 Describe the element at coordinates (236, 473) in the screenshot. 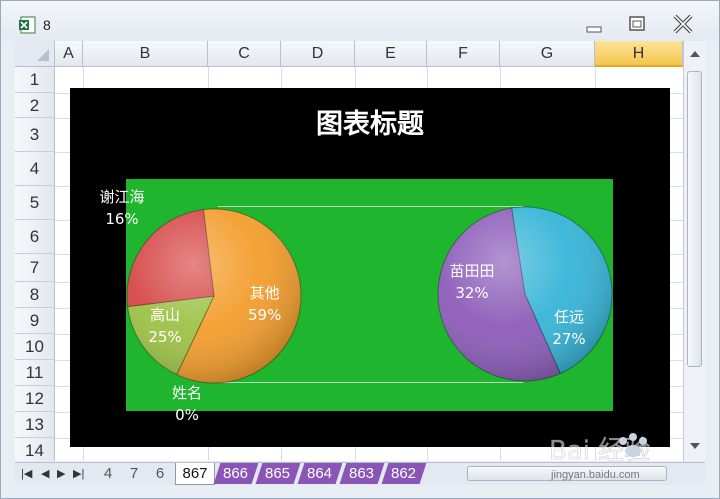

I see `sheet-tab-866: 866` at that location.